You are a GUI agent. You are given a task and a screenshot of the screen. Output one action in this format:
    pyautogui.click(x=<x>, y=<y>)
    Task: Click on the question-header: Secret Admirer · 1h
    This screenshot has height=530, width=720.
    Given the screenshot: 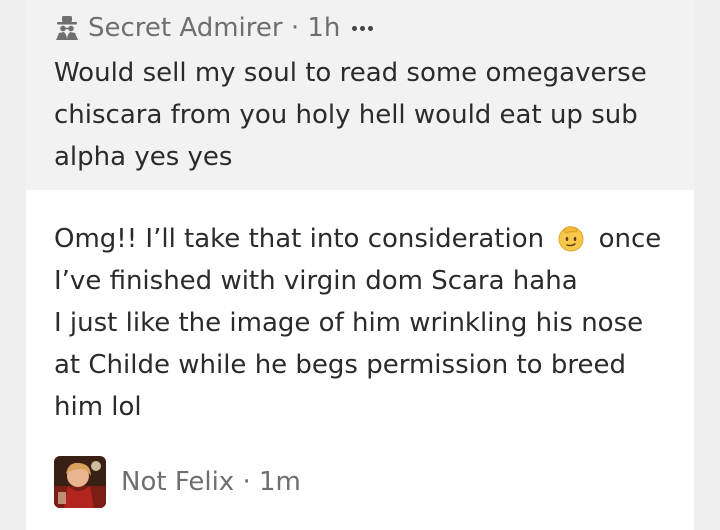 What is the action you would take?
    pyautogui.click(x=214, y=28)
    